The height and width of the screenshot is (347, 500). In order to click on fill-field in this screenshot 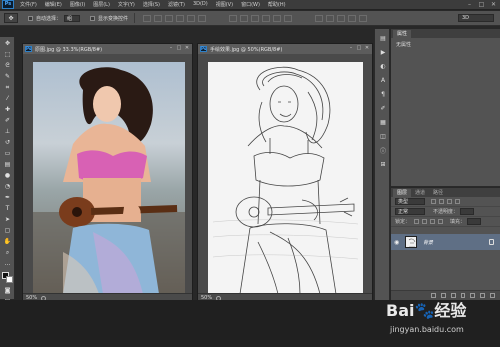, I will do `click(474, 221)`.